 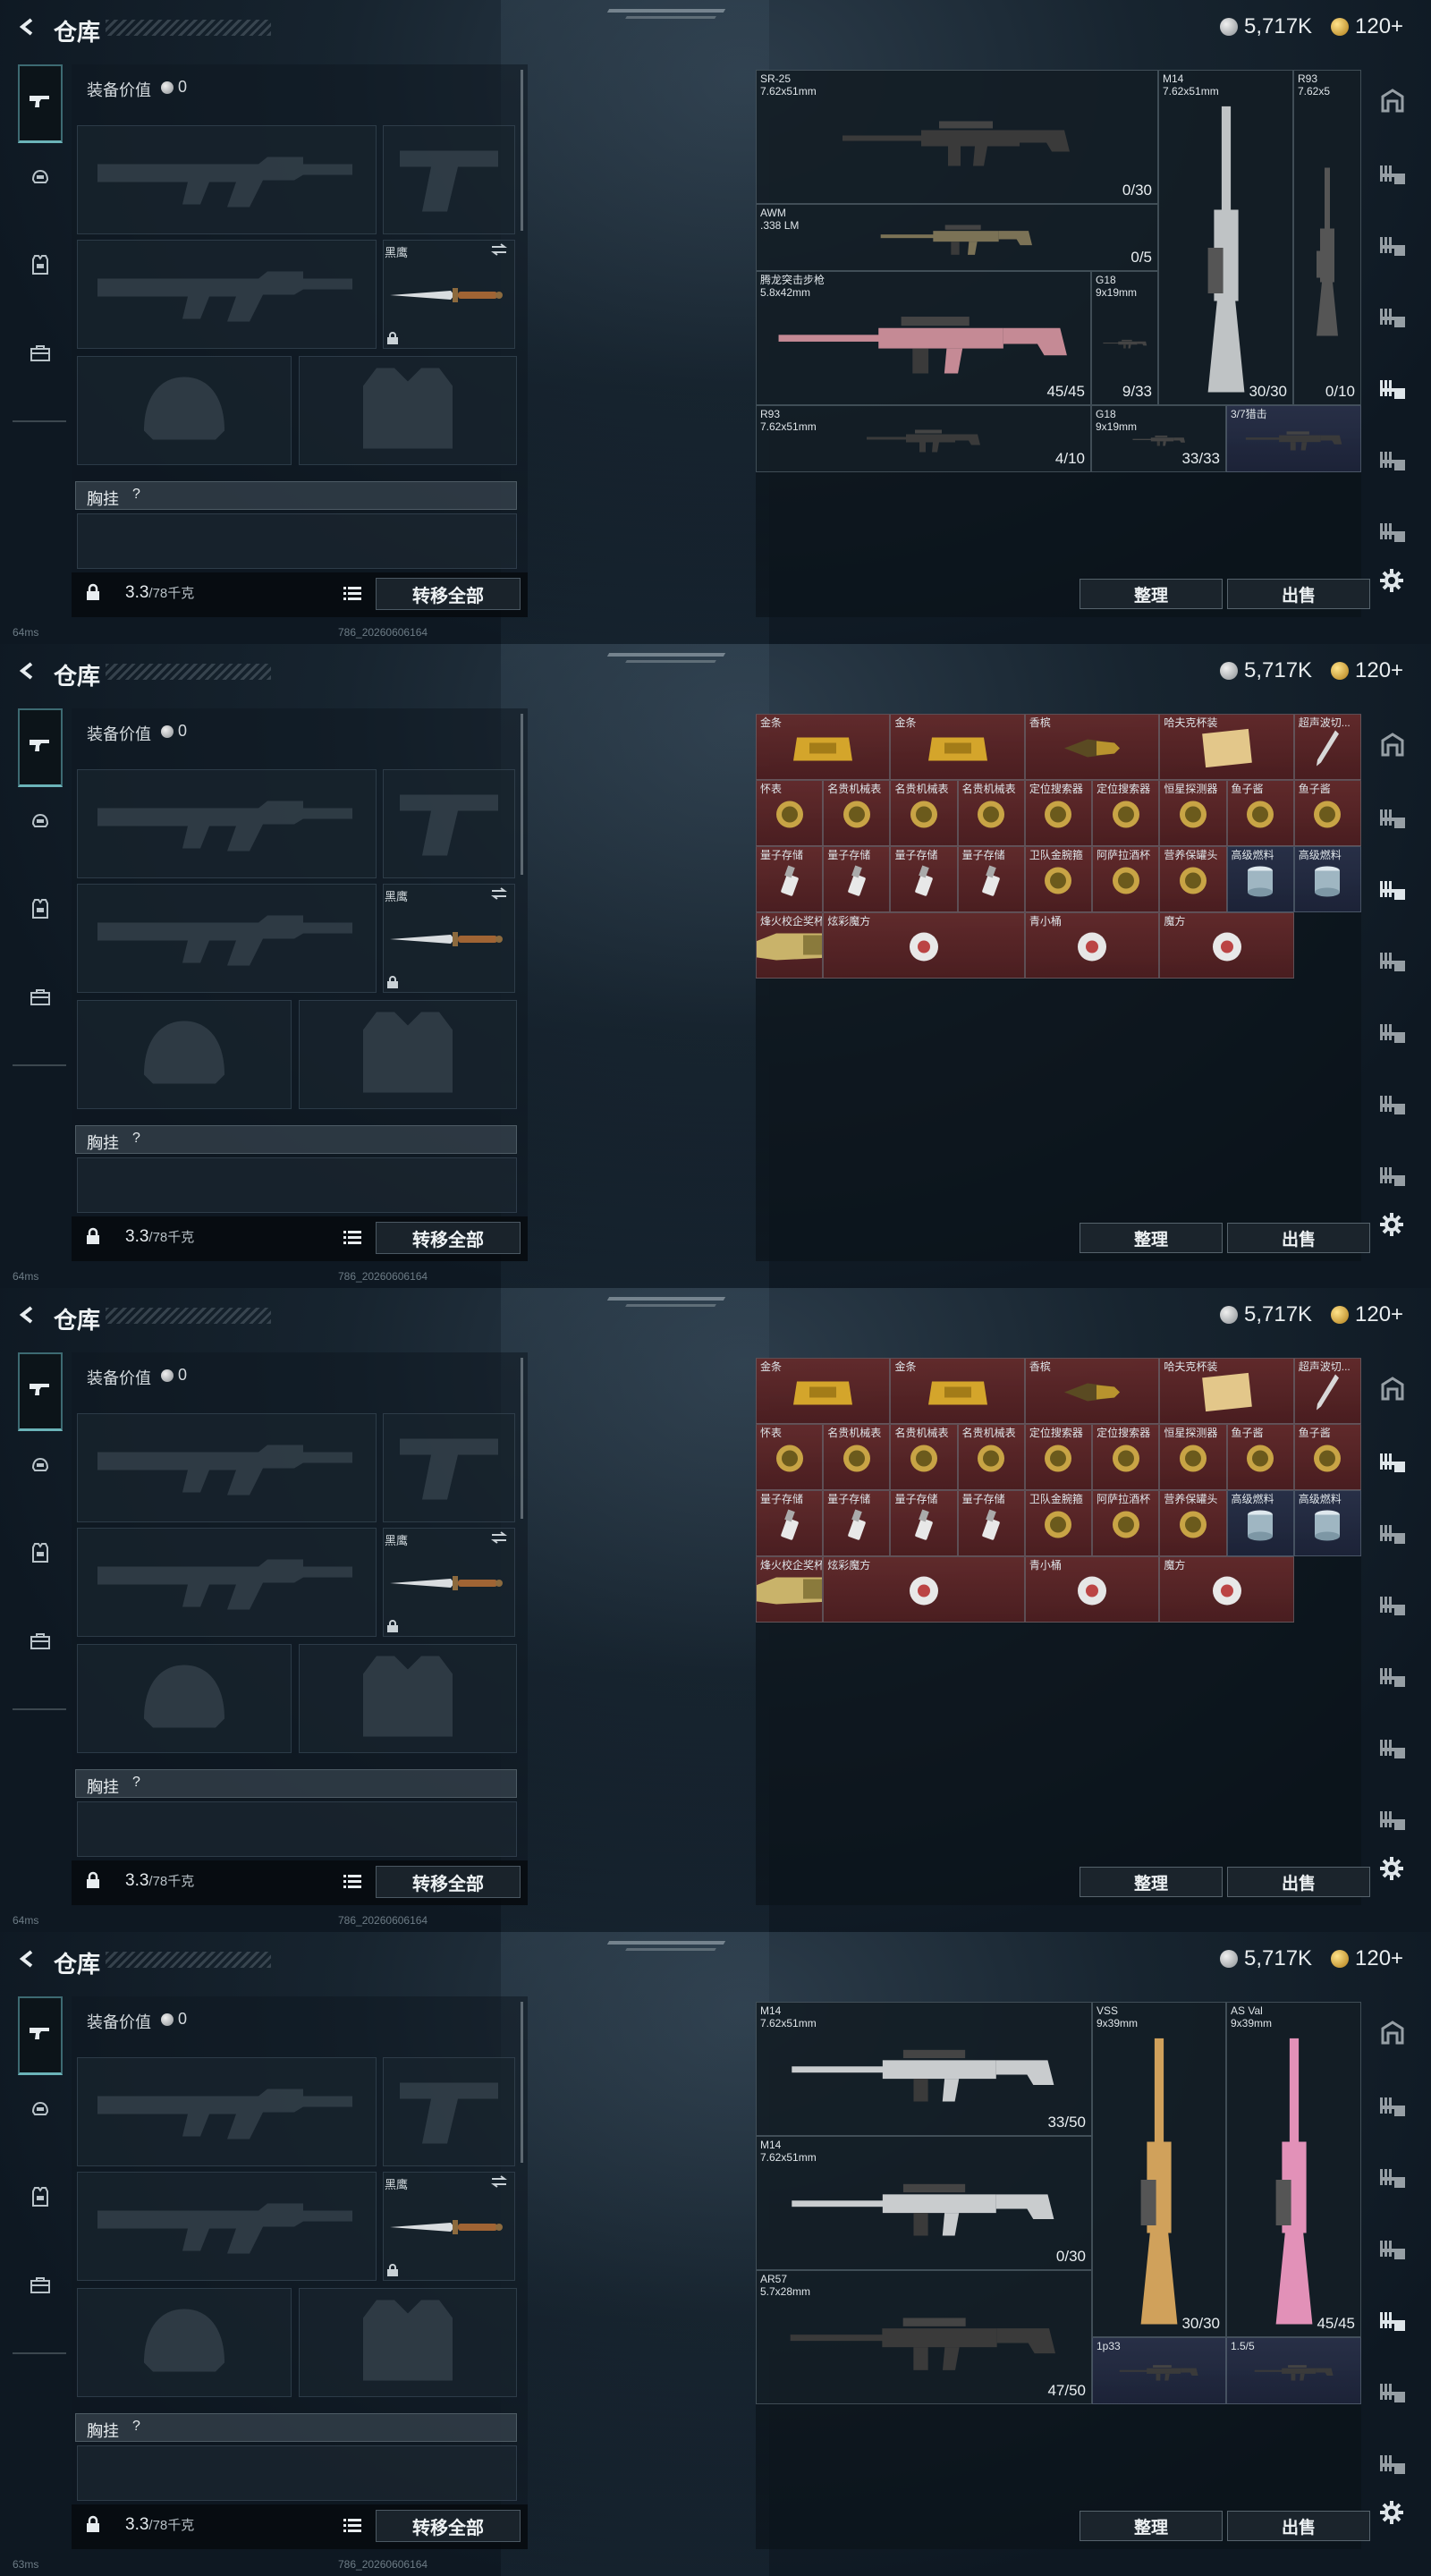 I want to click on weapon-item: AR57 5.7x28mm 47/50, so click(x=924, y=2337).